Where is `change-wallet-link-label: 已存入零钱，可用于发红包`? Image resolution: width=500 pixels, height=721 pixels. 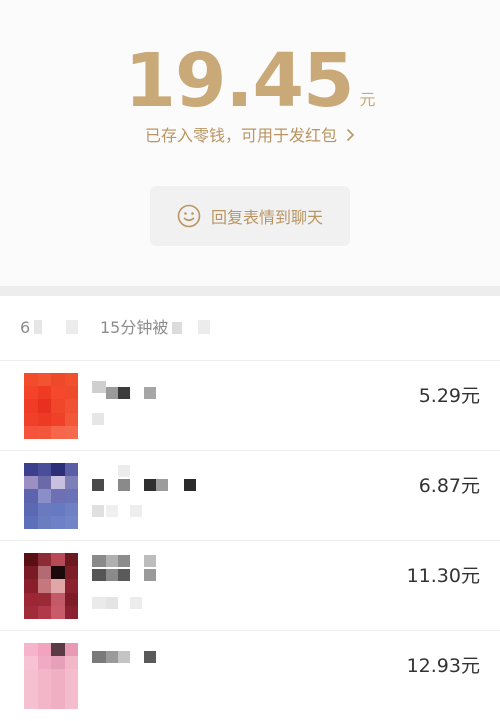 change-wallet-link-label: 已存入零钱，可用于发红包 is located at coordinates (240, 135).